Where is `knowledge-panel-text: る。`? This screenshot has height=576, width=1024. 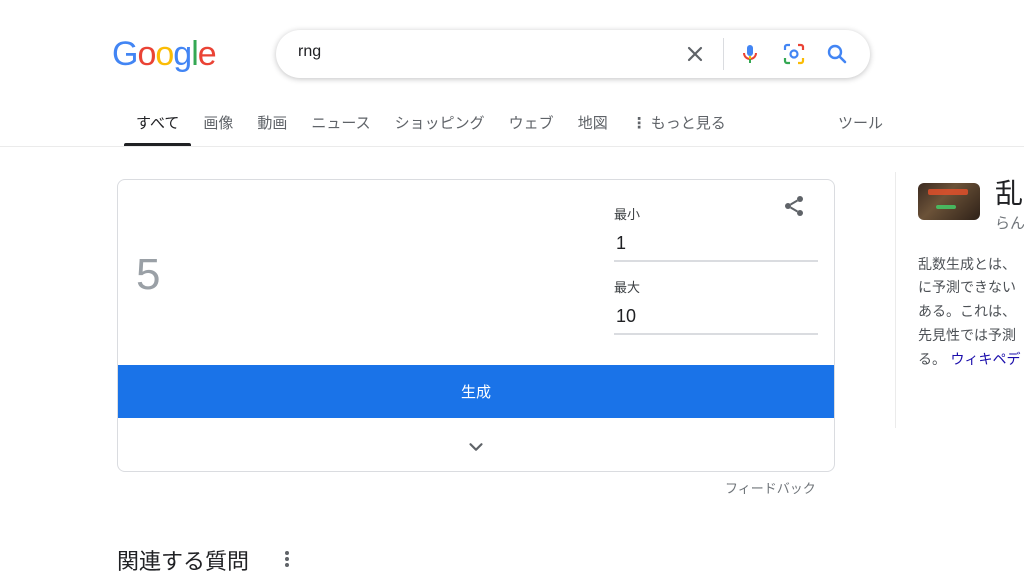 knowledge-panel-text: る。 is located at coordinates (932, 360).